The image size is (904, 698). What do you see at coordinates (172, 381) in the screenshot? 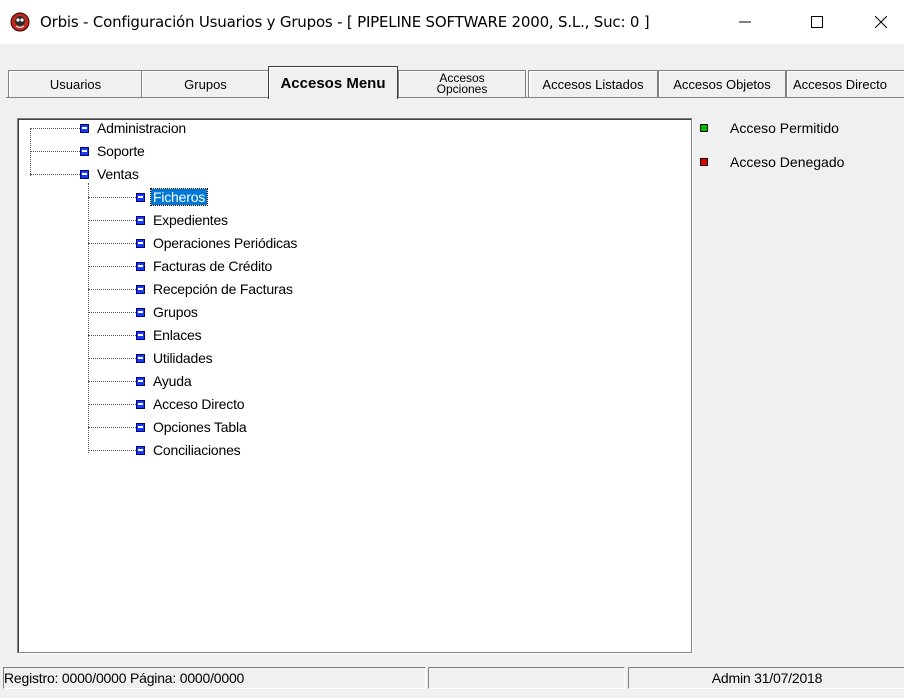
I see `tree-item-label: Ayuda` at bounding box center [172, 381].